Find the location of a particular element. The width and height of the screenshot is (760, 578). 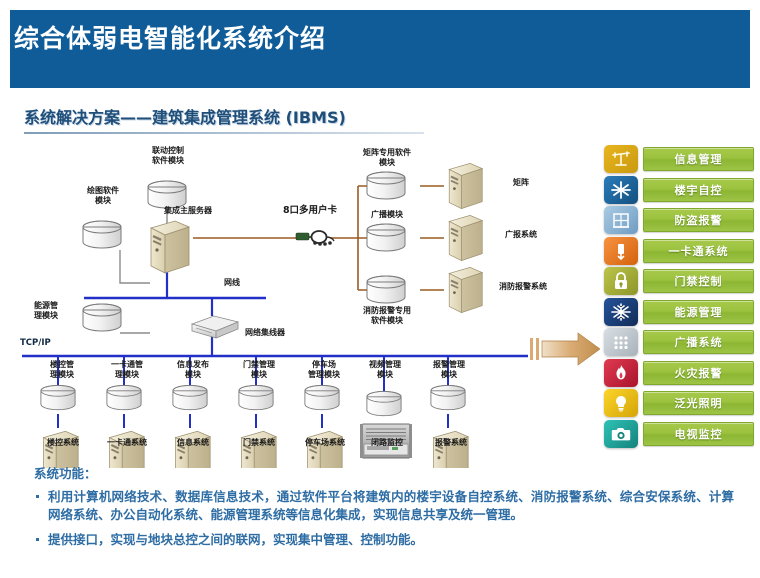

rail-button: 广播系统 is located at coordinates (698, 342).